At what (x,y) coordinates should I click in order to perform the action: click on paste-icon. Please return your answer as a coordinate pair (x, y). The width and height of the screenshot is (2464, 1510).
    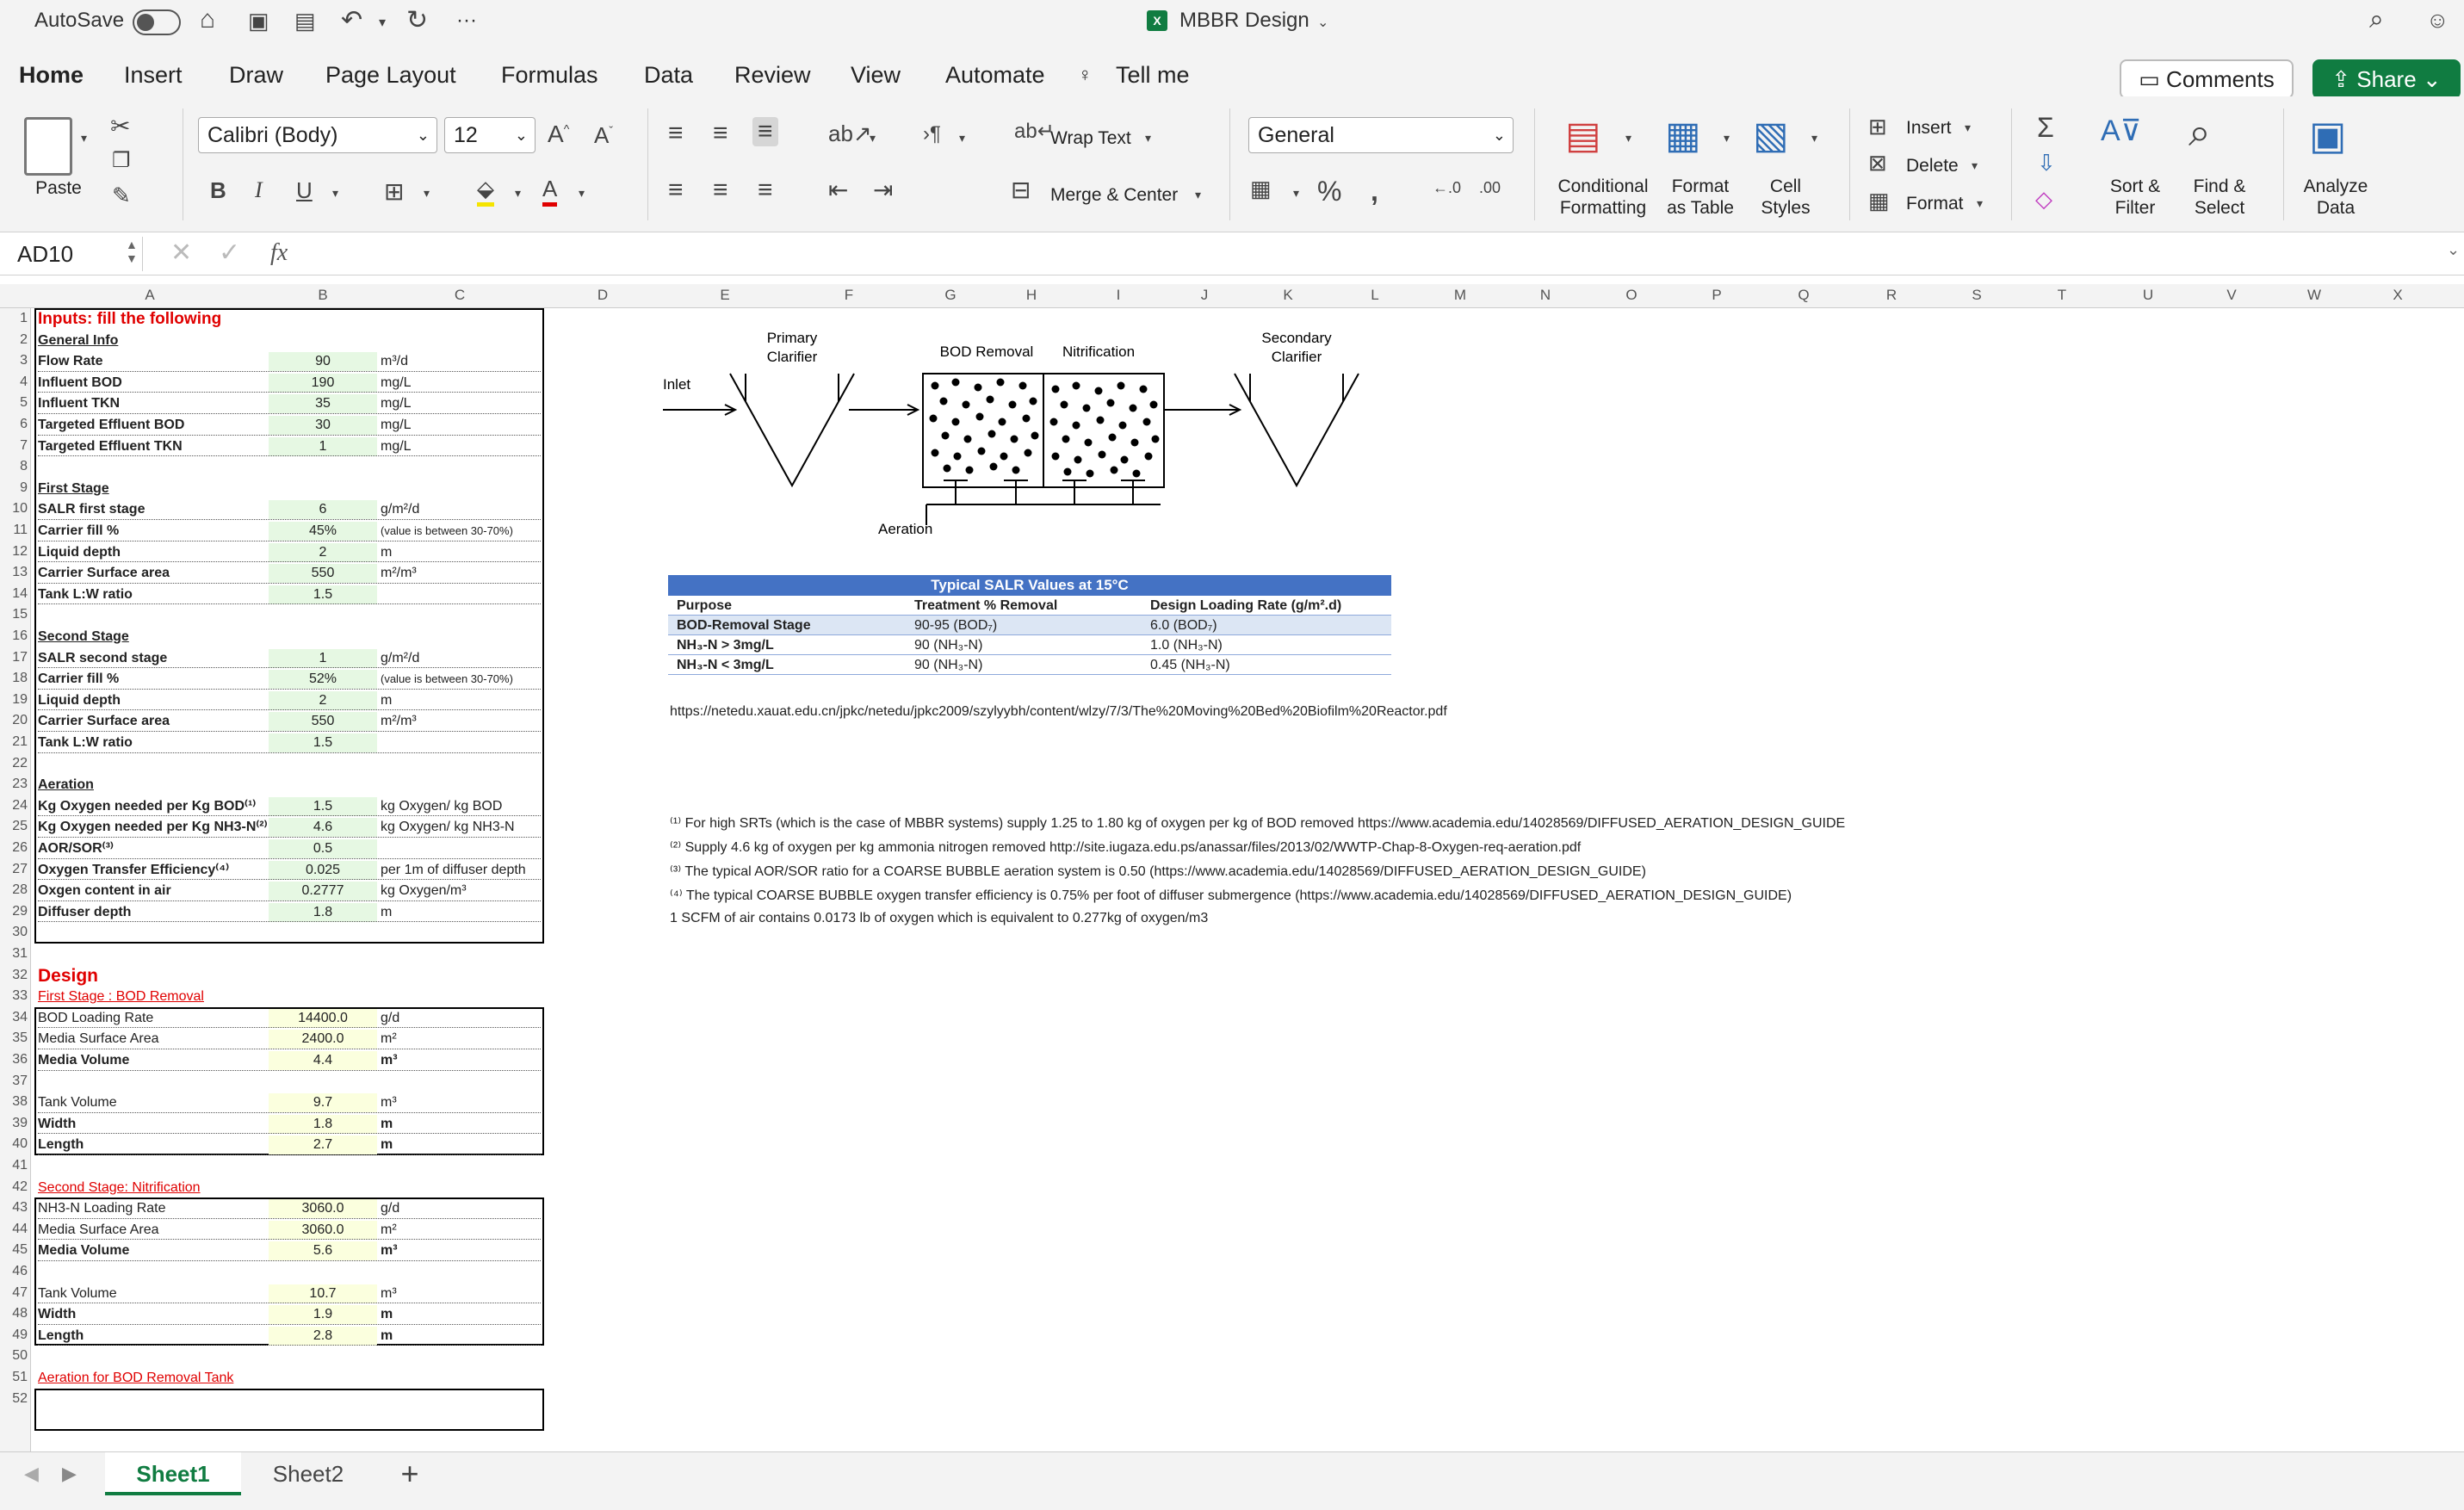
    Looking at the image, I should click on (48, 146).